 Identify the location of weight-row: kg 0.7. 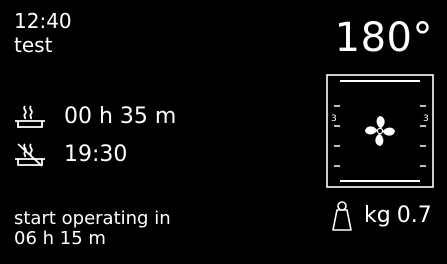
(381, 216).